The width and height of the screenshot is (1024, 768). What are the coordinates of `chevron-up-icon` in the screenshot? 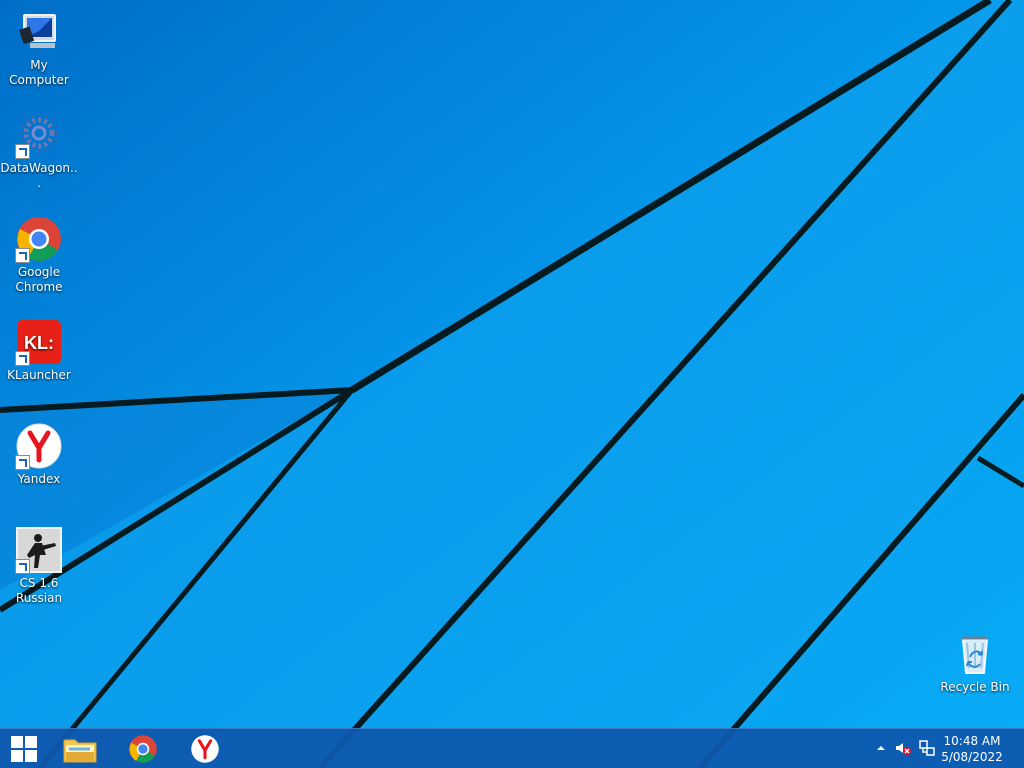 It's located at (881, 748).